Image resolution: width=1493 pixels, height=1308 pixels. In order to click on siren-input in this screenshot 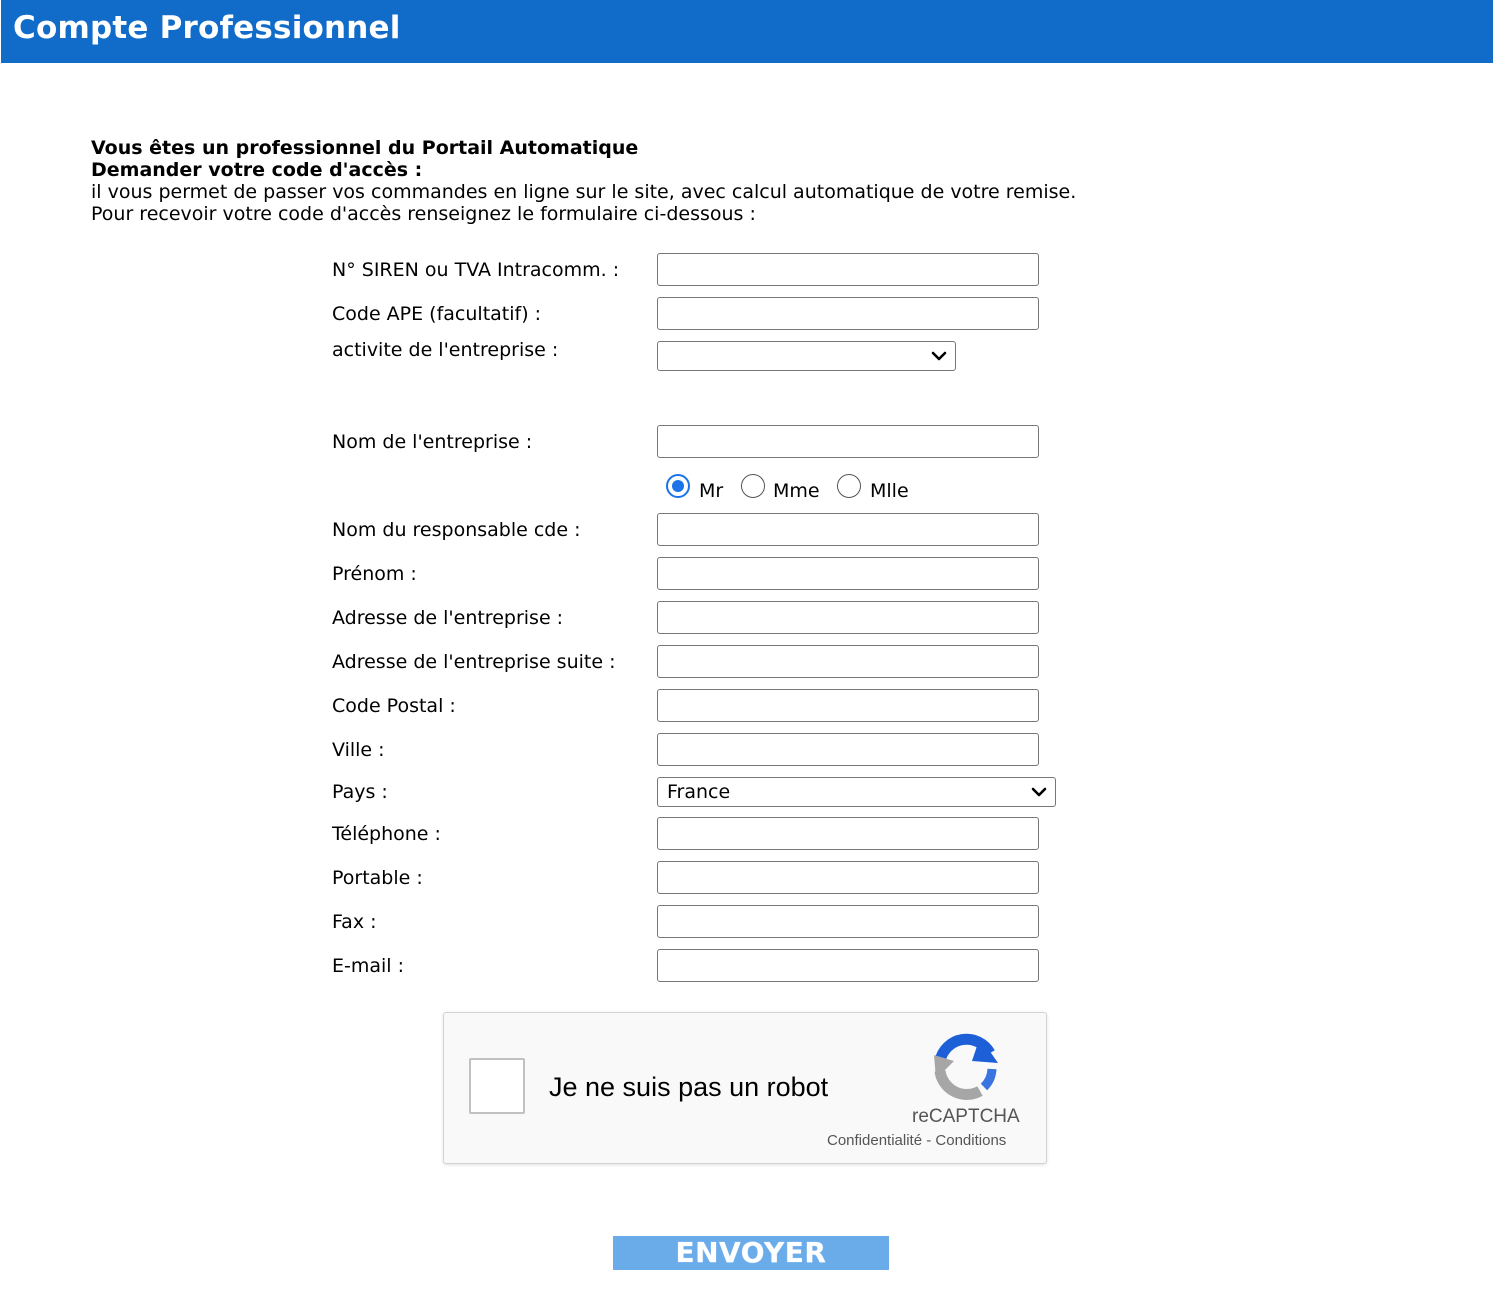, I will do `click(848, 269)`.